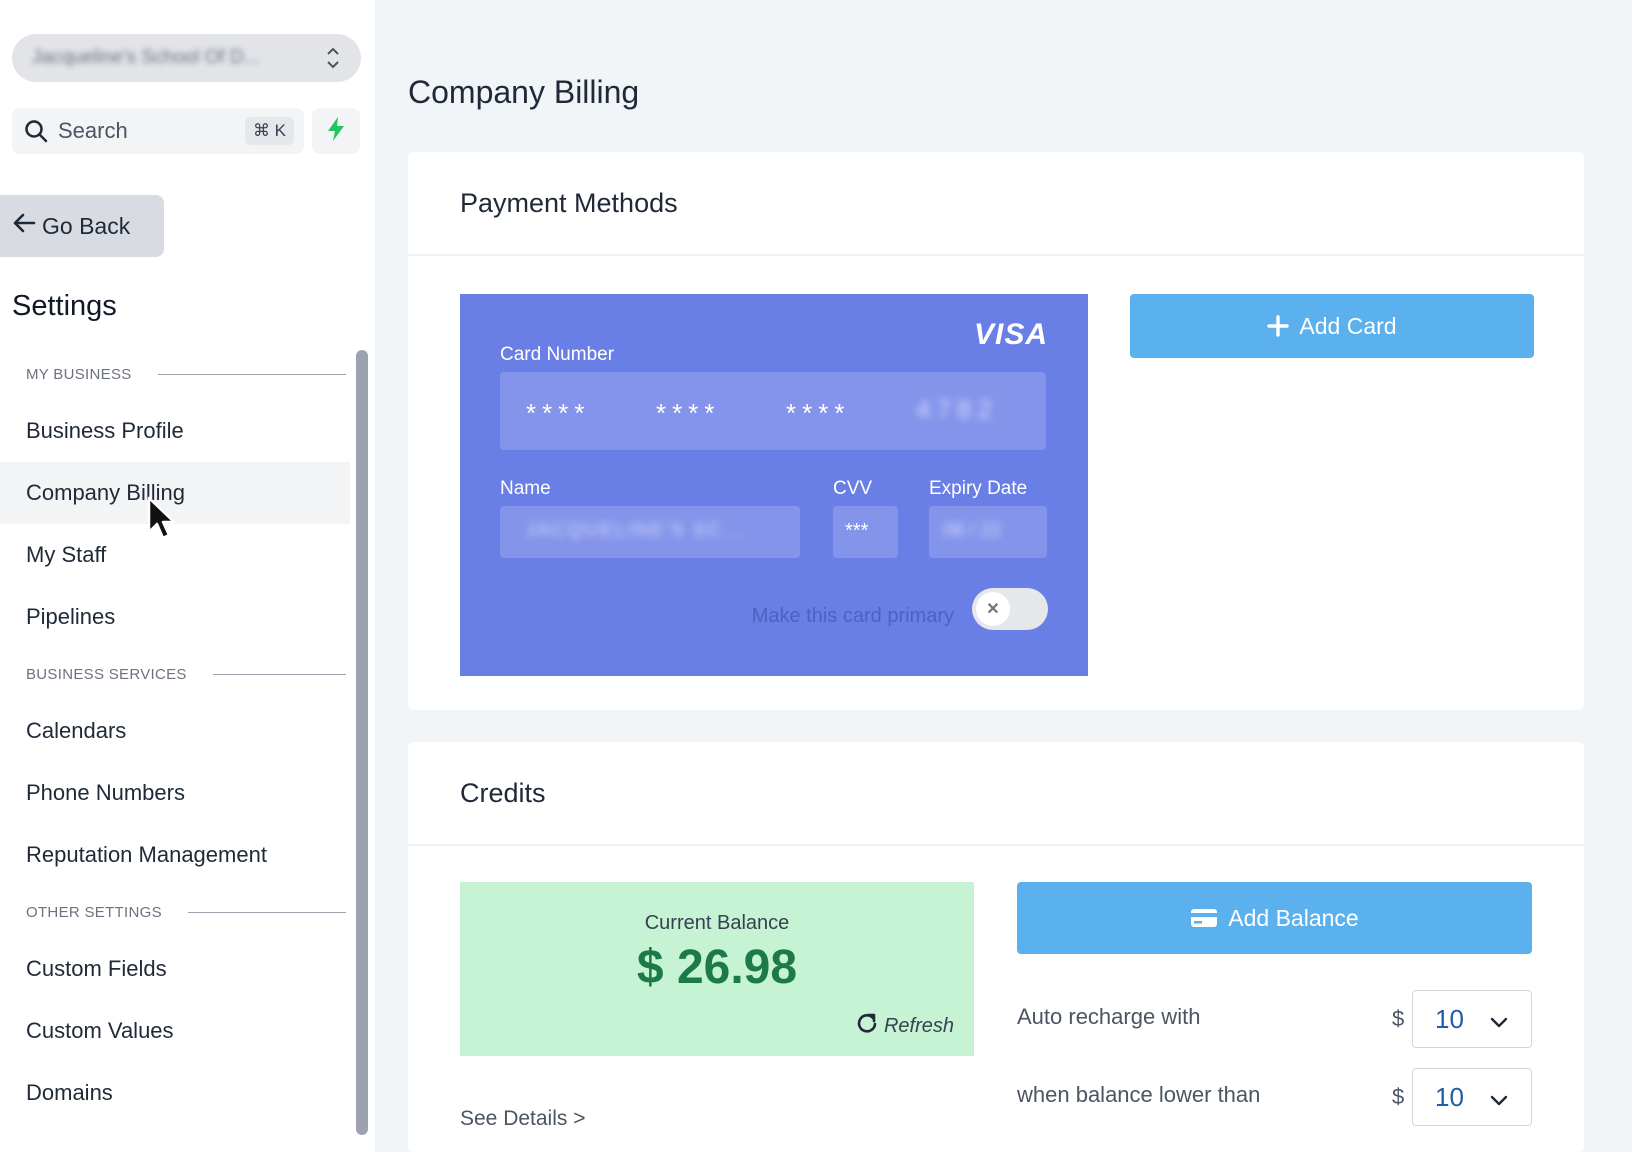  I want to click on card-last-four: 4782, so click(957, 409).